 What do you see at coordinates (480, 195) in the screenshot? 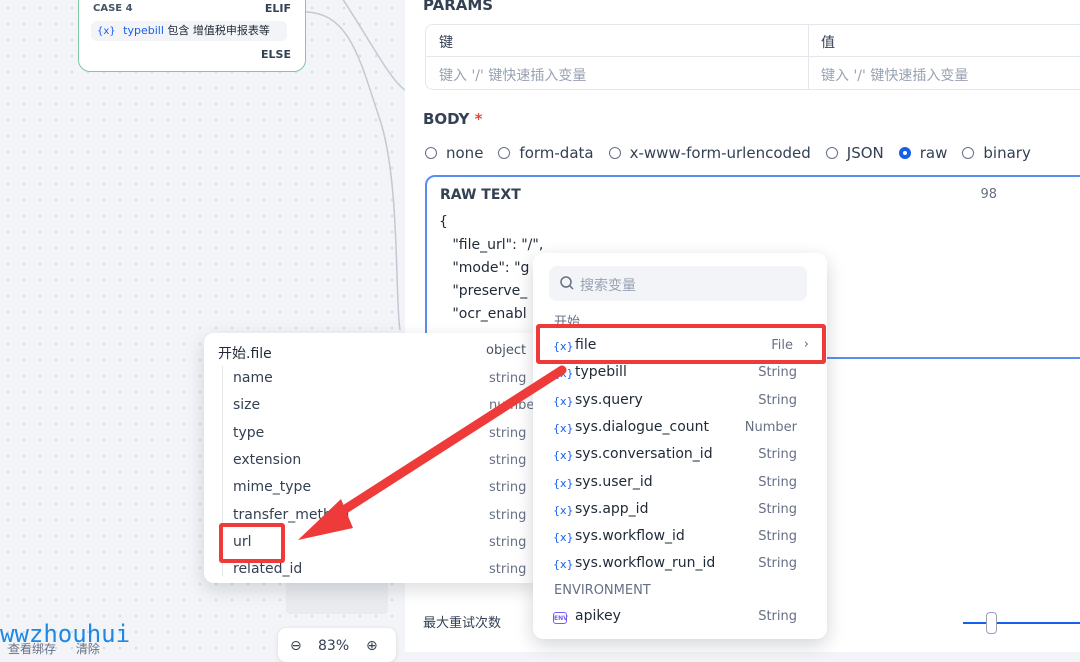
I see `raw-text-label: RAW TEXT` at bounding box center [480, 195].